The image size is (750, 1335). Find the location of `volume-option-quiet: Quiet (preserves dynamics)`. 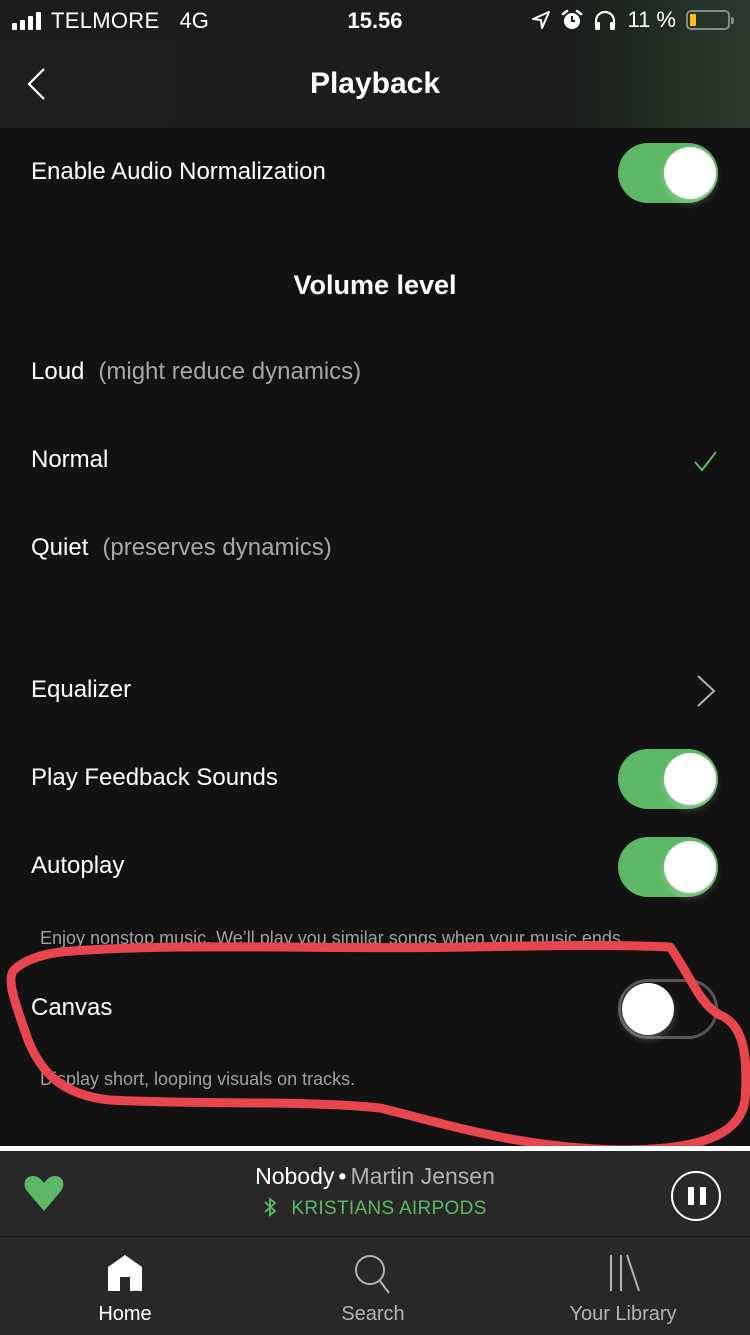

volume-option-quiet: Quiet (preserves dynamics) is located at coordinates (375, 549).